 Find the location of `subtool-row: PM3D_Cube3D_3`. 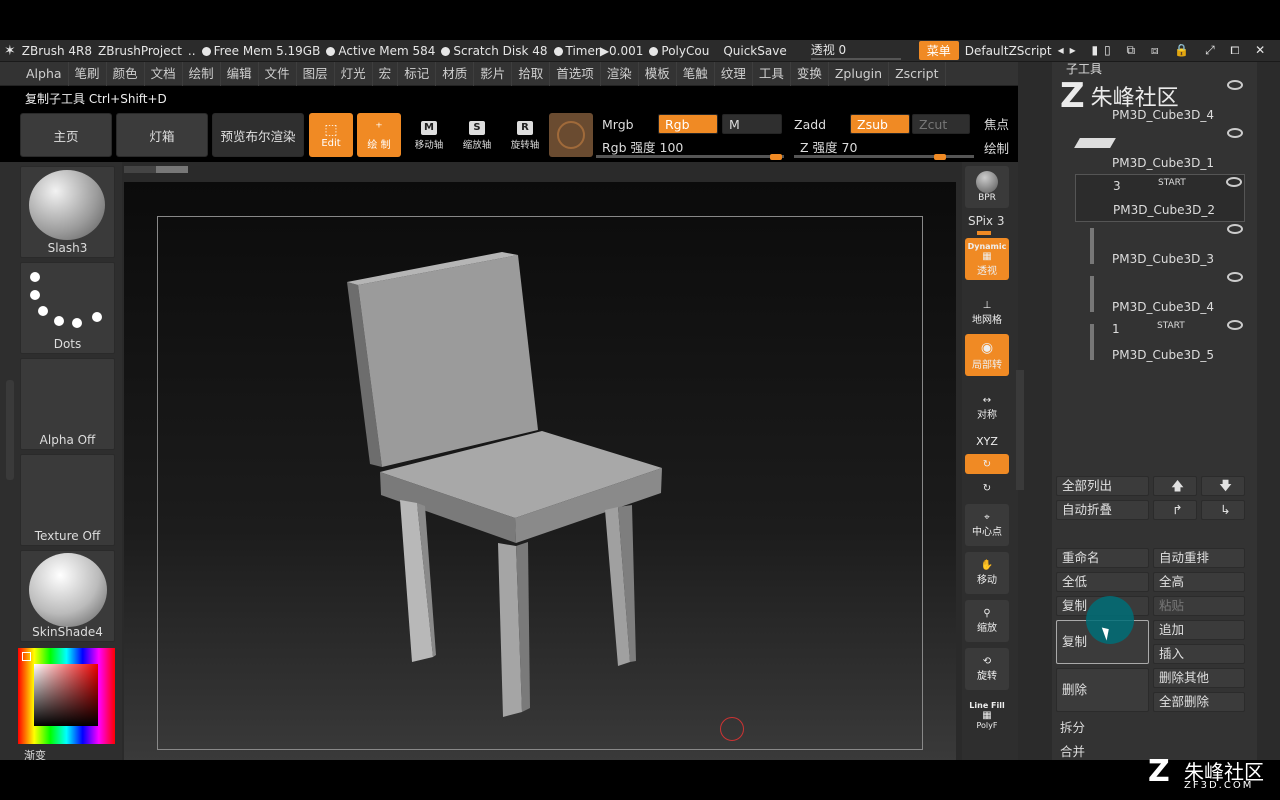

subtool-row: PM3D_Cube3D_3 is located at coordinates (1160, 246).